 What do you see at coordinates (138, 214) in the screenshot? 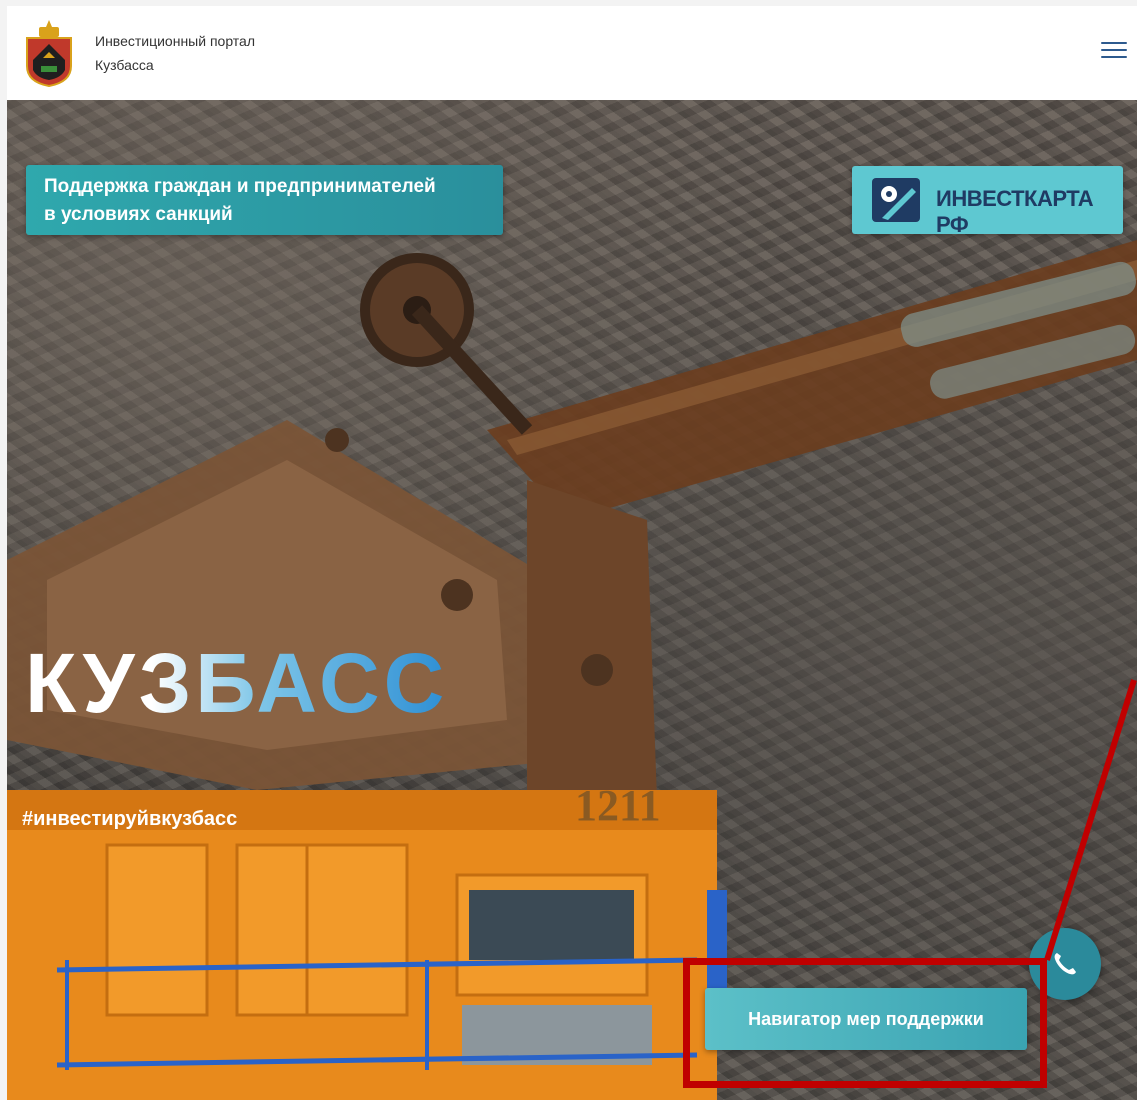
I see `support-banner-line2: в условиях санкций` at bounding box center [138, 214].